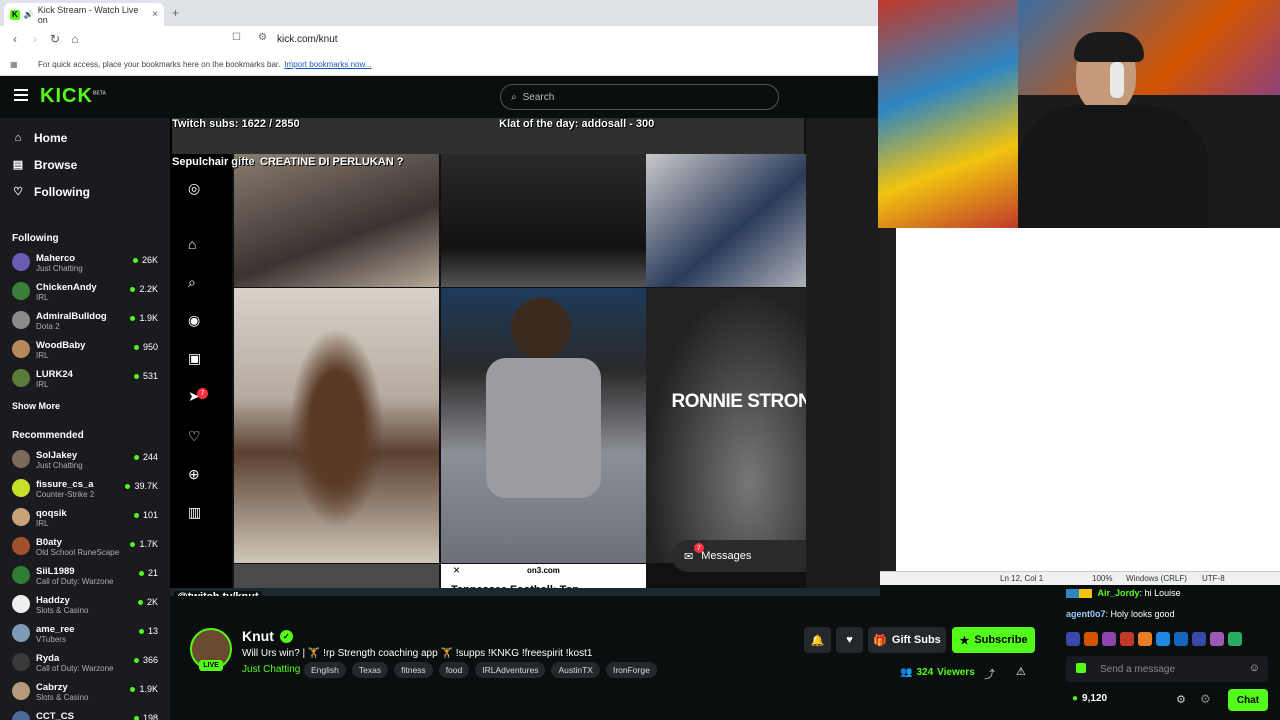 This screenshot has height=720, width=1280. Describe the element at coordinates (85, 605) in the screenshot. I see `sidebar-channel-row: Haddzy Slots & Casino 2K` at that location.